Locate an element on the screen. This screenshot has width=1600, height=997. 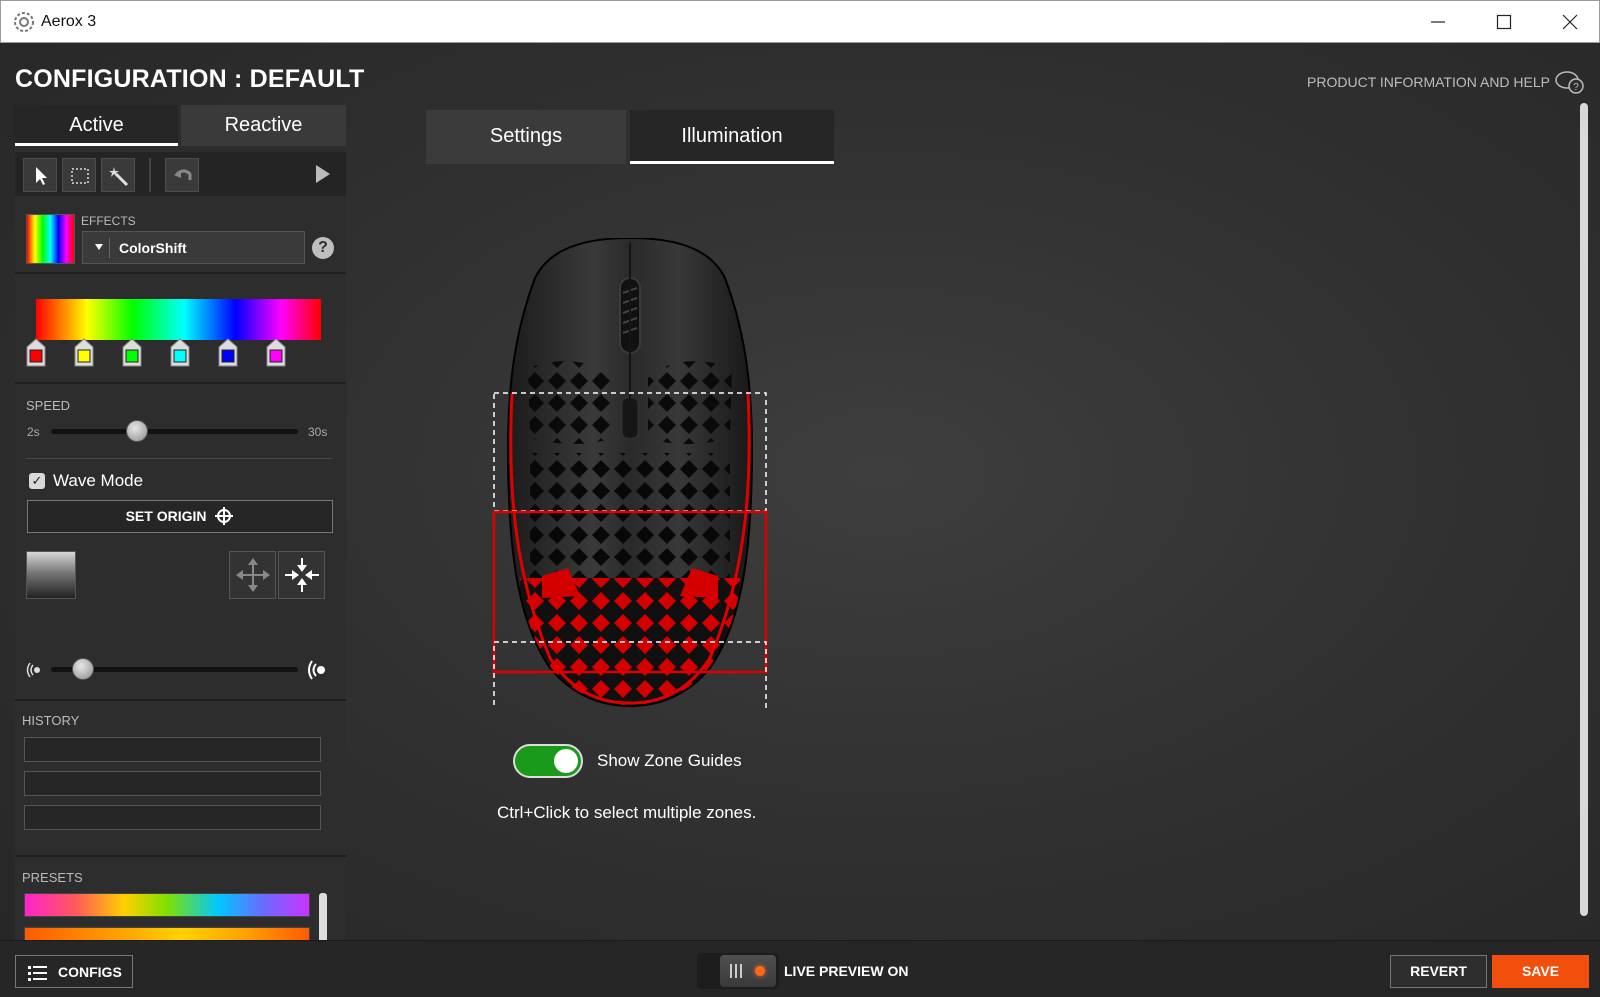
bottom-bar: CONFIGS LIVE PREVIEW ON REVERT SAVE is located at coordinates (800, 968).